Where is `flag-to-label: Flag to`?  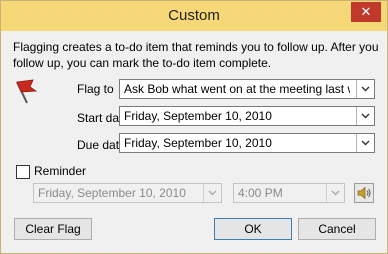
flag-to-label: Flag to is located at coordinates (95, 89).